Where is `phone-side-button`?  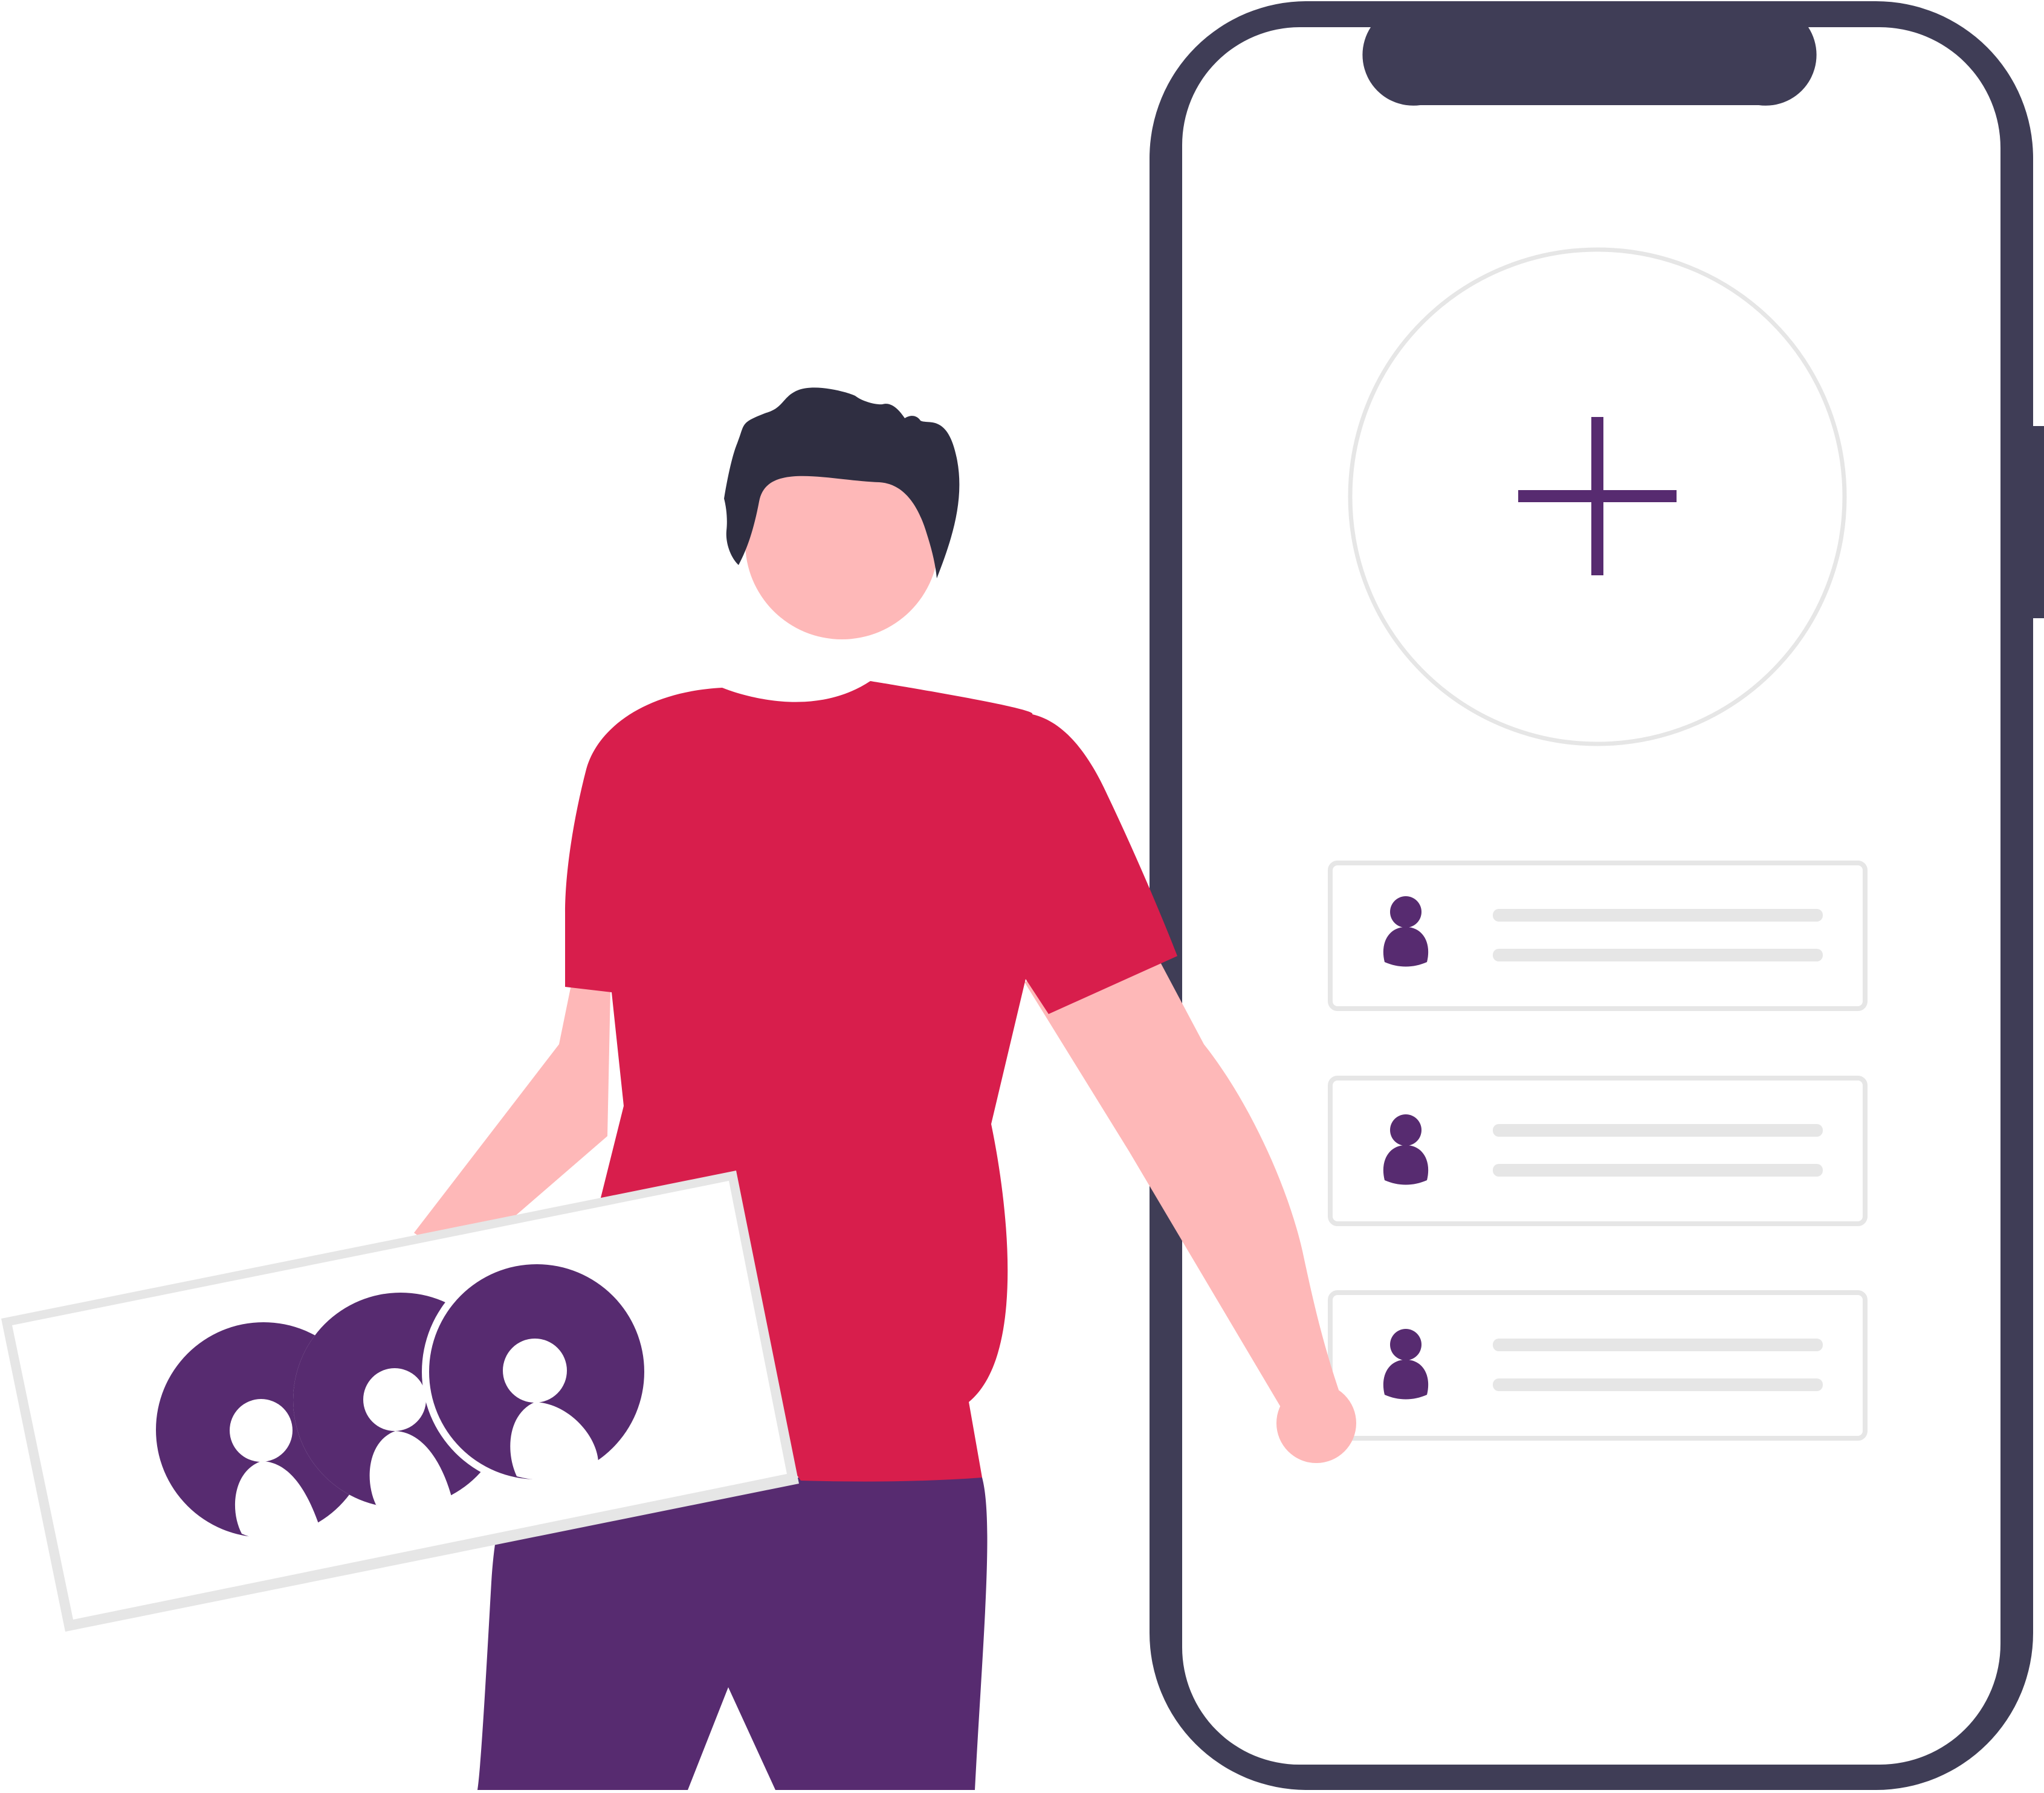 phone-side-button is located at coordinates (2038, 522).